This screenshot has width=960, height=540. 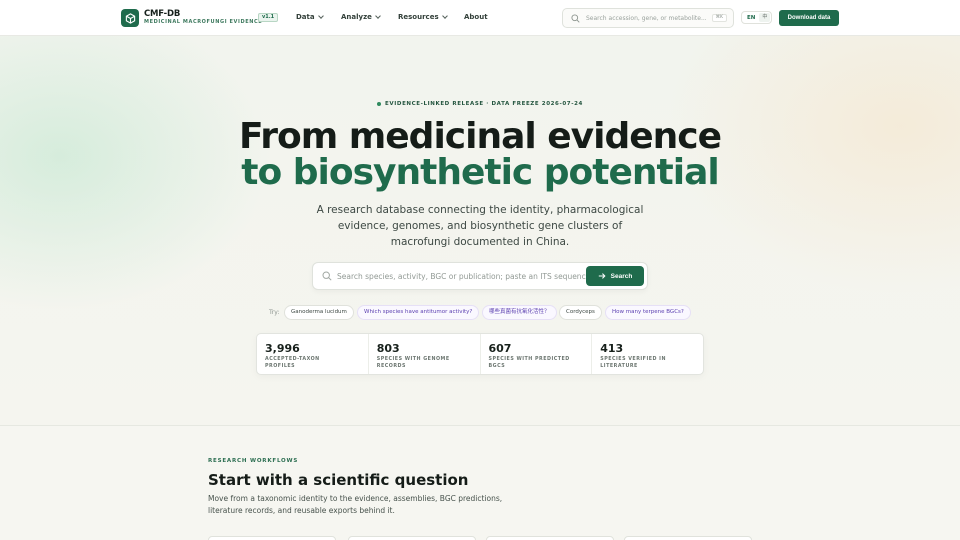 What do you see at coordinates (274, 312) in the screenshot?
I see `try-label: Try:` at bounding box center [274, 312].